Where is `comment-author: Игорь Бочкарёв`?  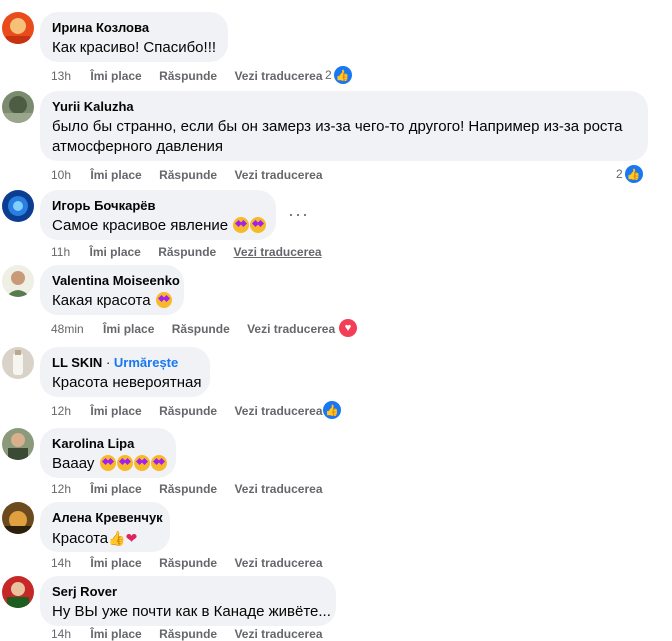
comment-author: Игорь Бочкарёв is located at coordinates (158, 206).